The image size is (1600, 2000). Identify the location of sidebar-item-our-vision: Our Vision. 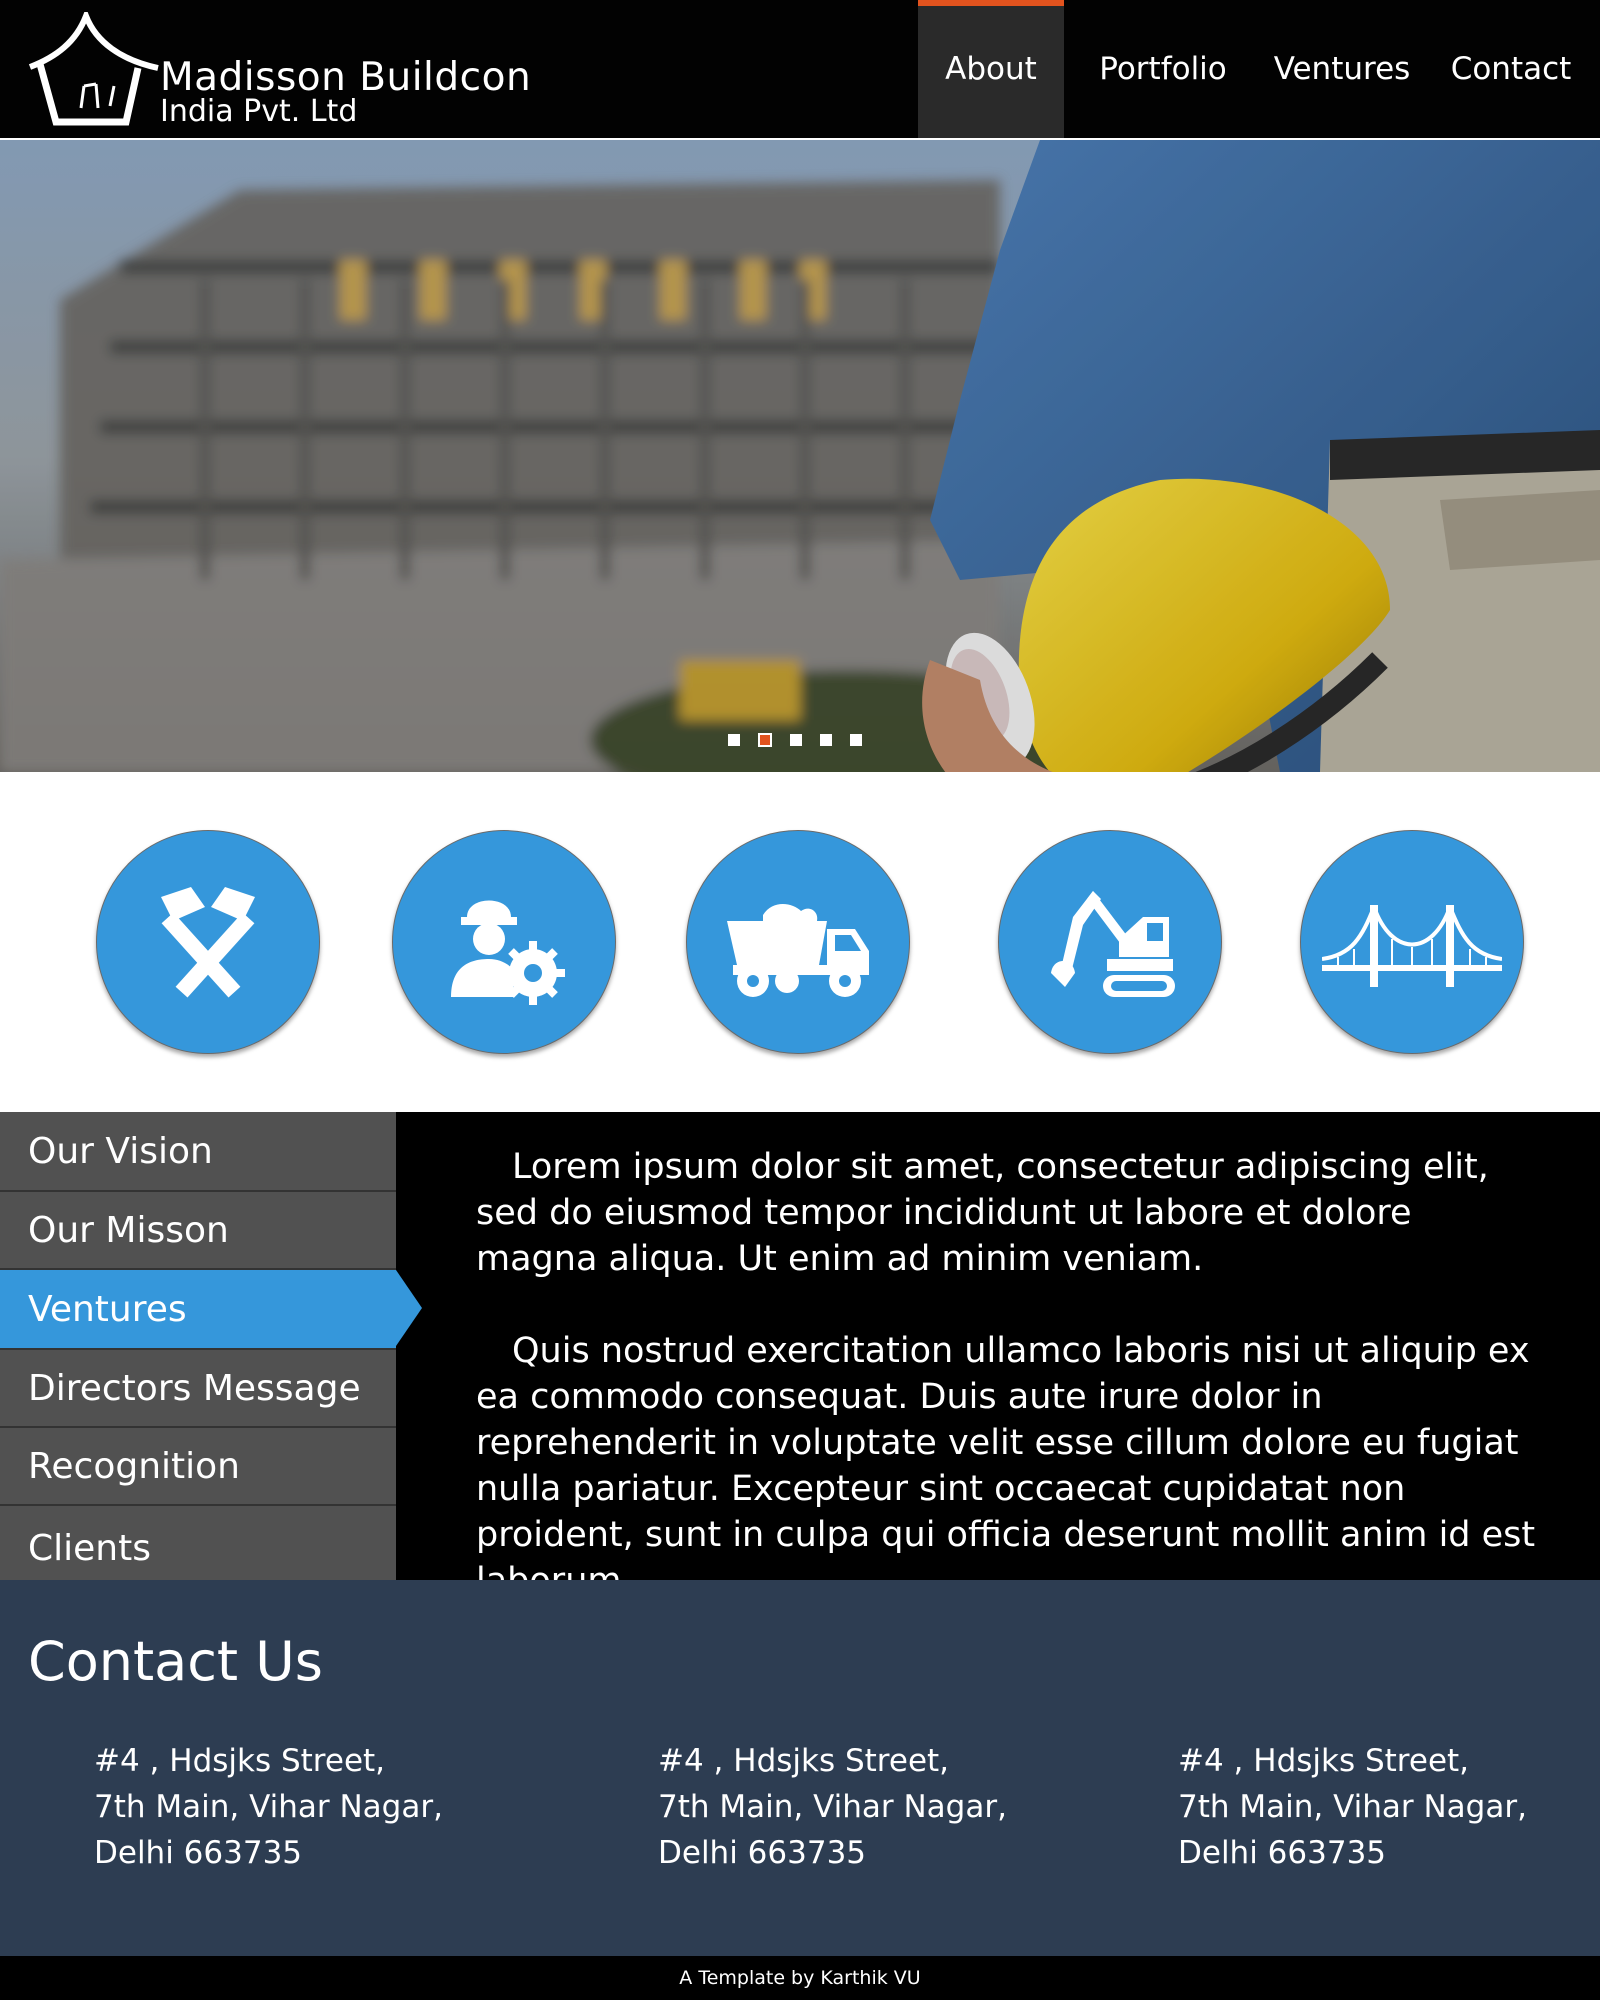
(198, 1152).